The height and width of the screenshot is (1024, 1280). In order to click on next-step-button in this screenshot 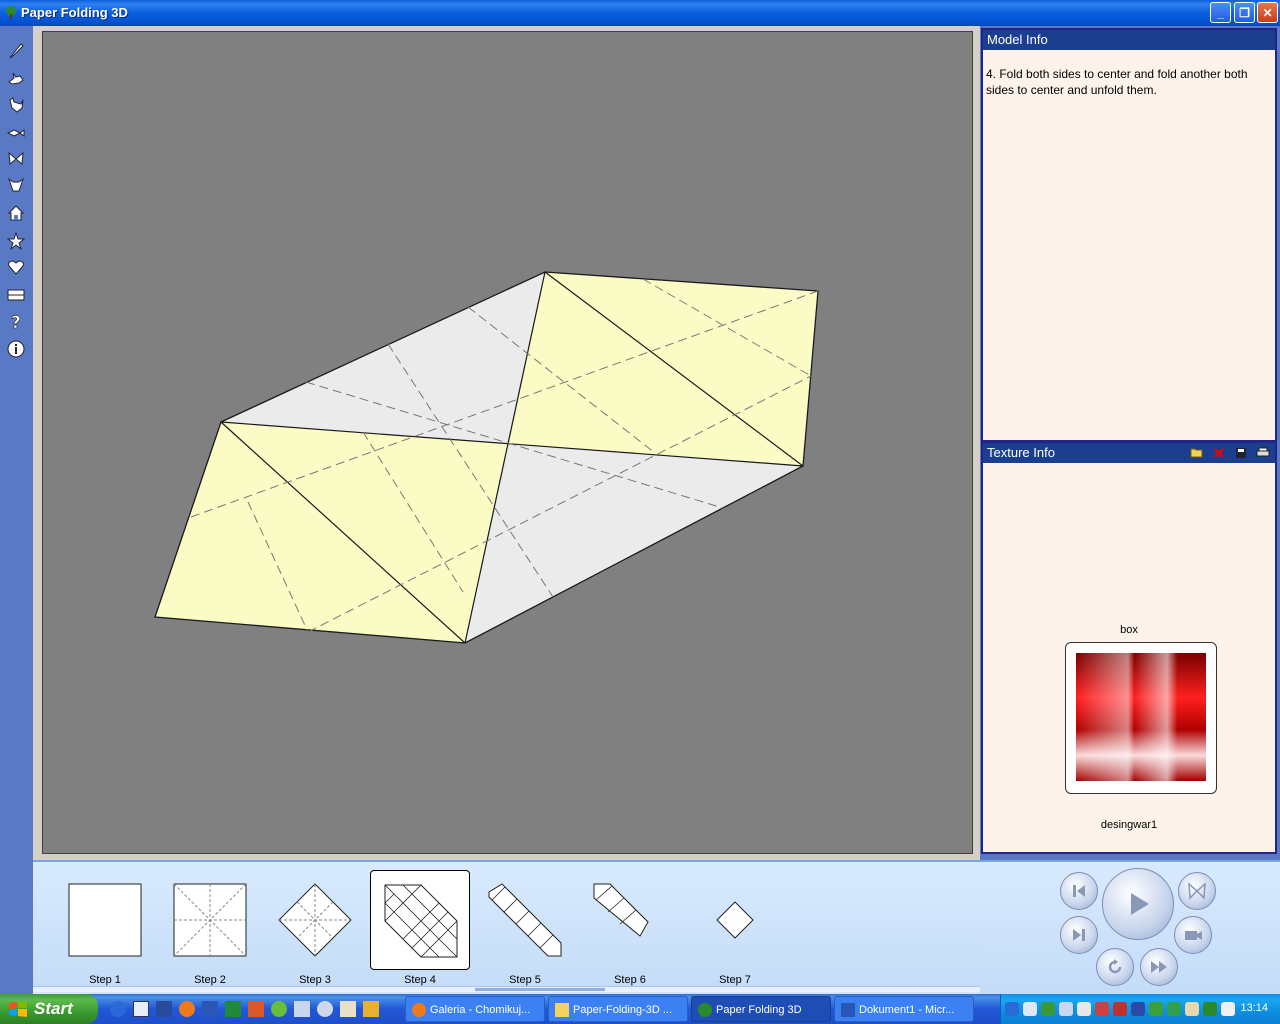, I will do `click(1079, 935)`.